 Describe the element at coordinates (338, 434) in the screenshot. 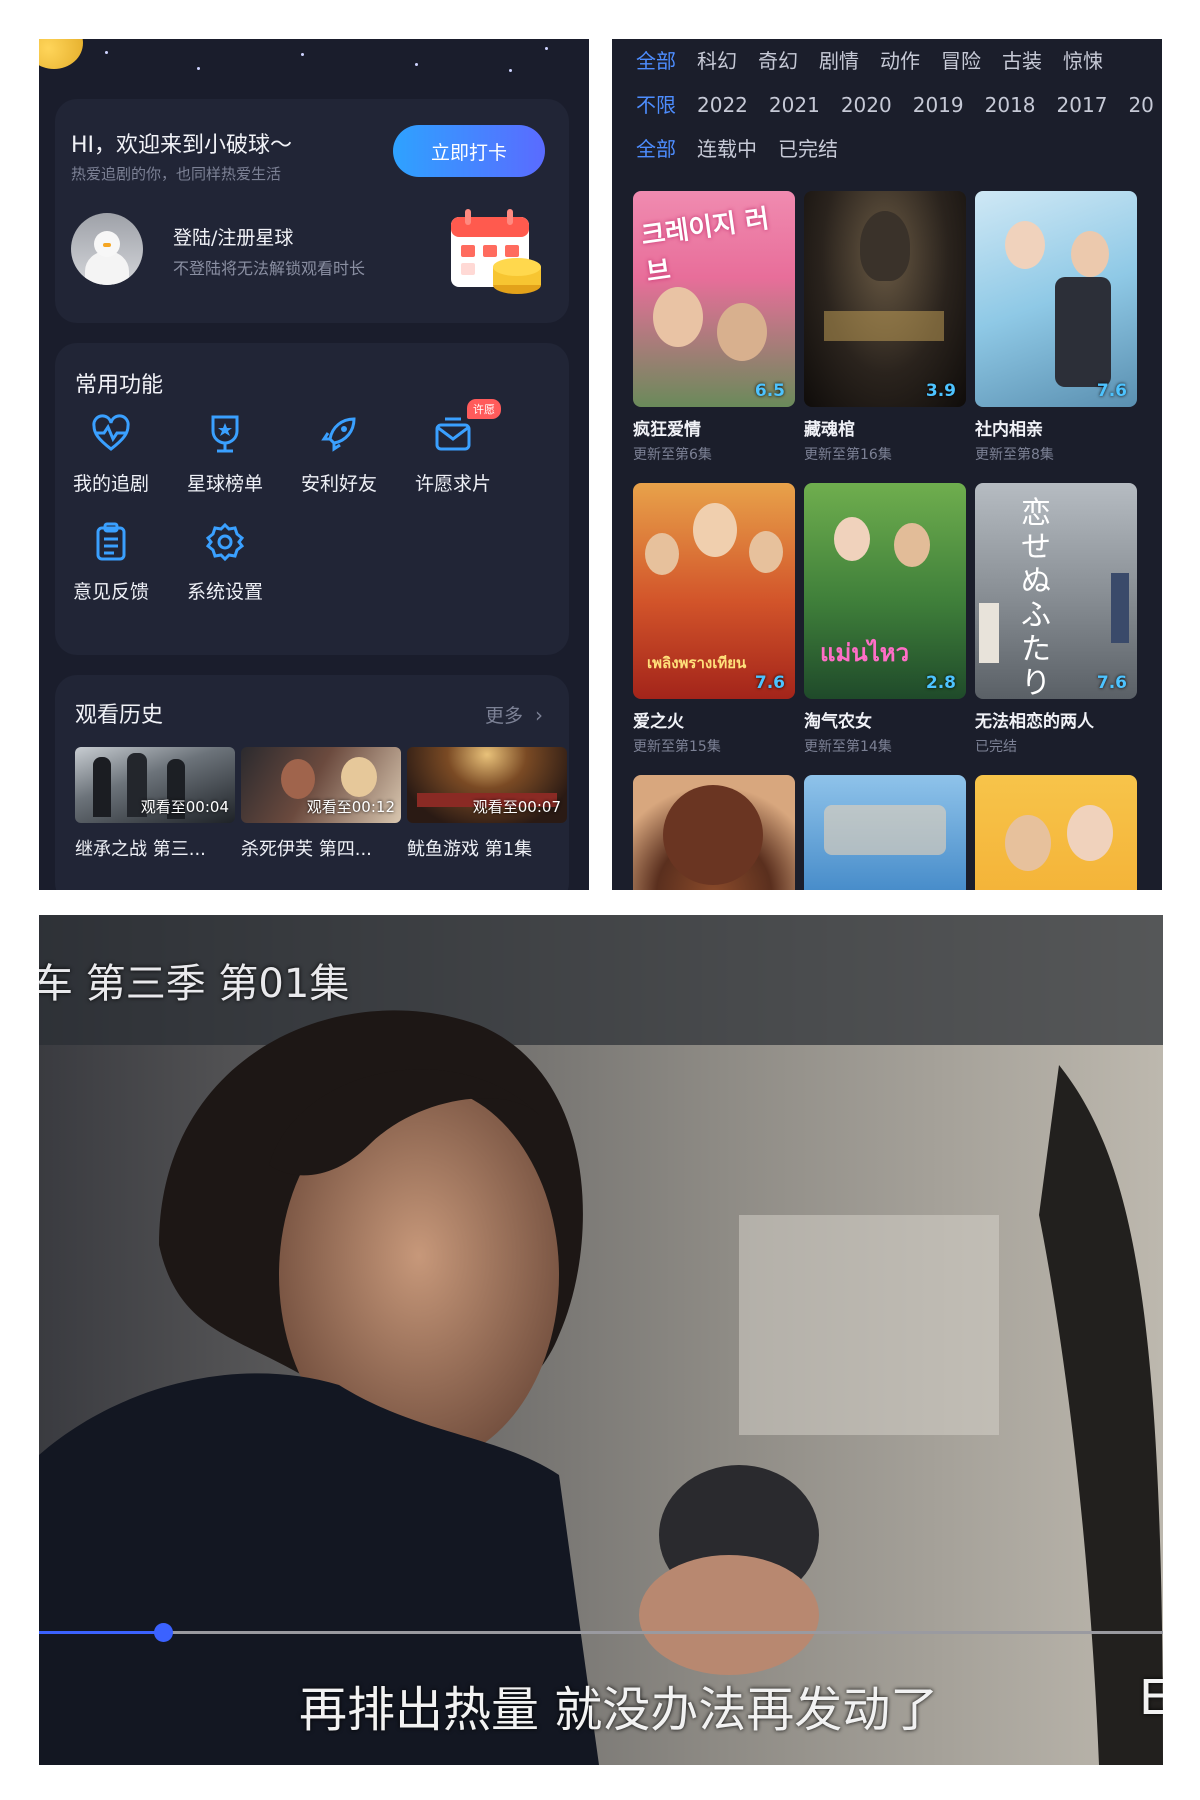

I see `rocket-icon` at that location.